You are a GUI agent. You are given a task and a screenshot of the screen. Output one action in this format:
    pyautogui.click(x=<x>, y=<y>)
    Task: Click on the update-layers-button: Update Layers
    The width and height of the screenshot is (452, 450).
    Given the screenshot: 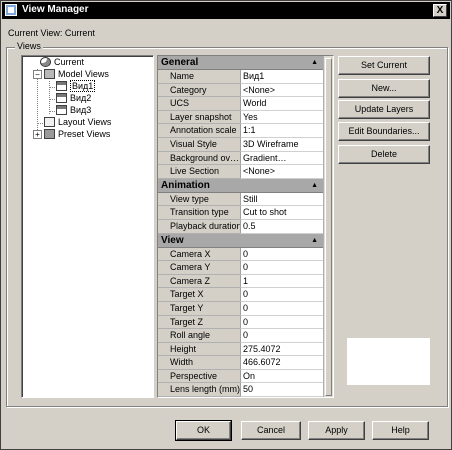 What is the action you would take?
    pyautogui.click(x=384, y=109)
    